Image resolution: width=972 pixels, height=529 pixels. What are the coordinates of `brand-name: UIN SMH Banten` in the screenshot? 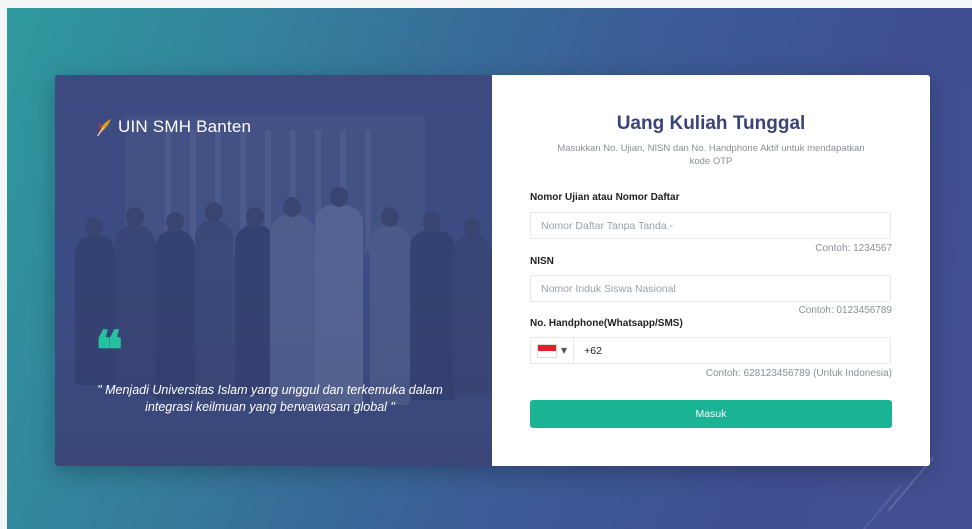 It's located at (185, 126).